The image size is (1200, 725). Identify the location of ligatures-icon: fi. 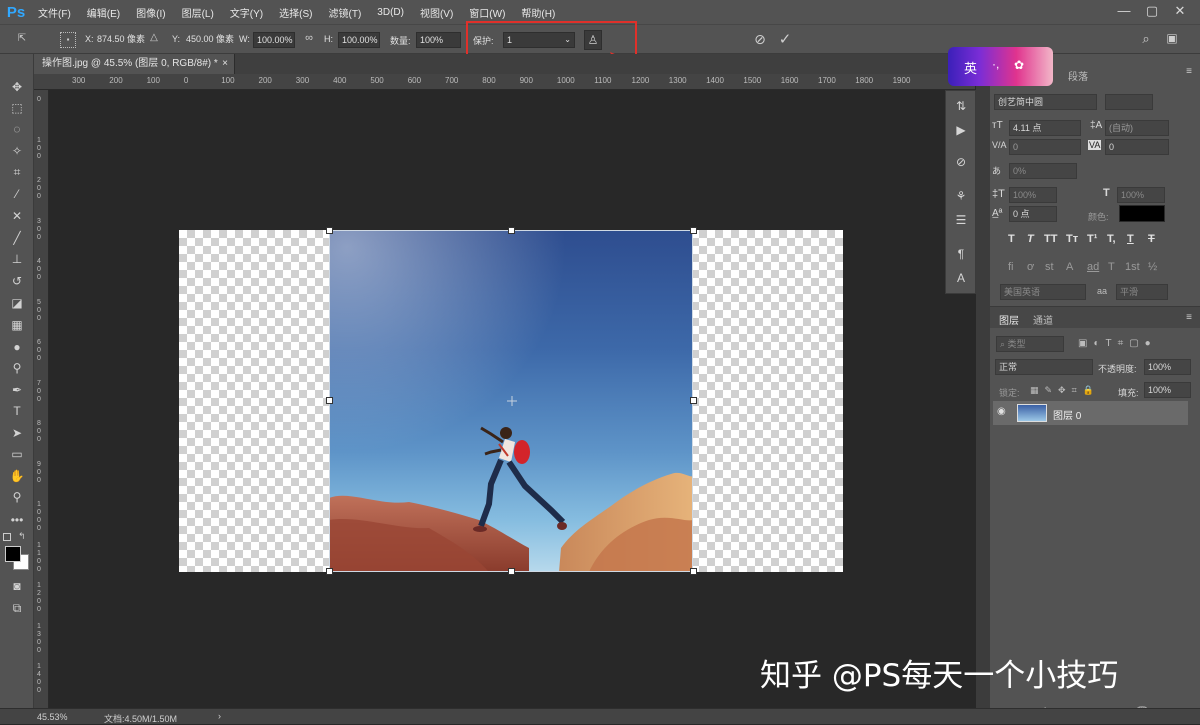
(1011, 267).